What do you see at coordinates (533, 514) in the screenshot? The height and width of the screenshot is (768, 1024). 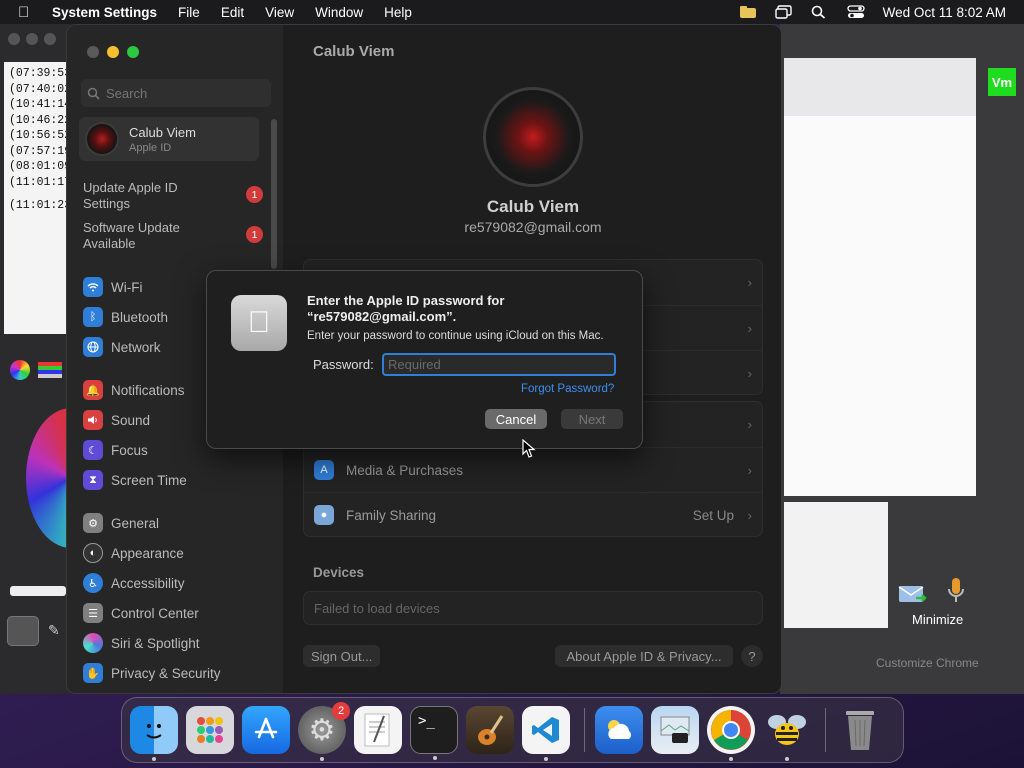 I see `settings-row-family-sharing: ● Family Sharing Set Up ›` at bounding box center [533, 514].